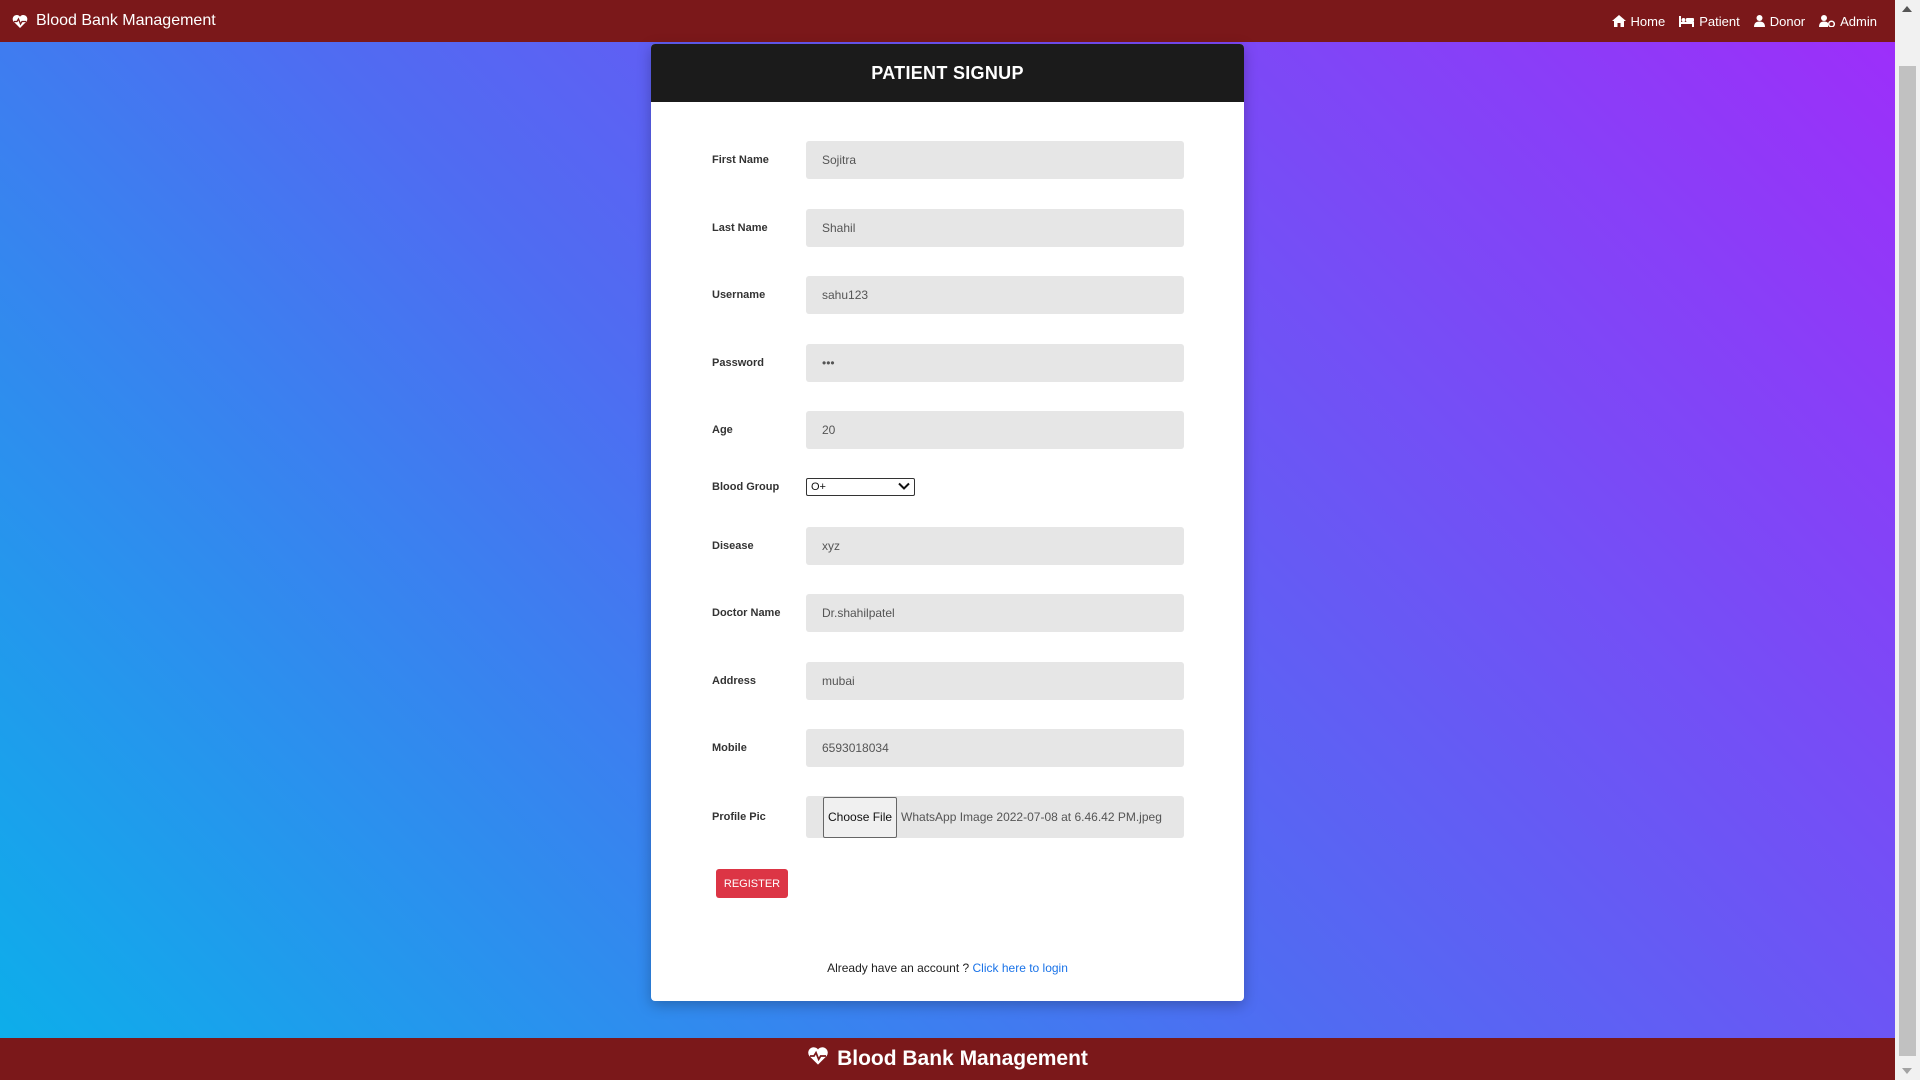 The image size is (1920, 1080). I want to click on nav-donor-label: Donor, so click(1787, 21).